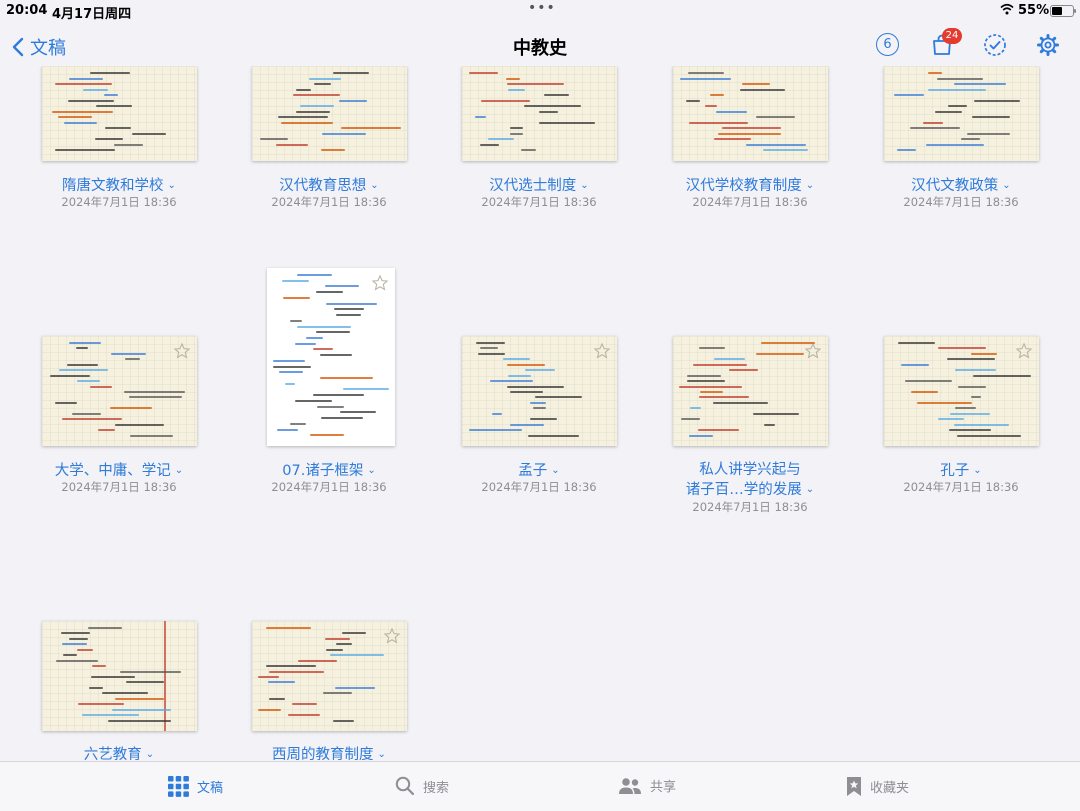  Describe the element at coordinates (1063, 11) in the screenshot. I see `battery-icon` at that location.